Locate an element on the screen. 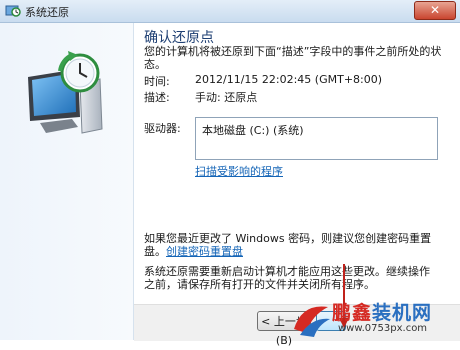 The width and height of the screenshot is (460, 350). watermark-brand-red: 鹏鑫 is located at coordinates (352, 313).